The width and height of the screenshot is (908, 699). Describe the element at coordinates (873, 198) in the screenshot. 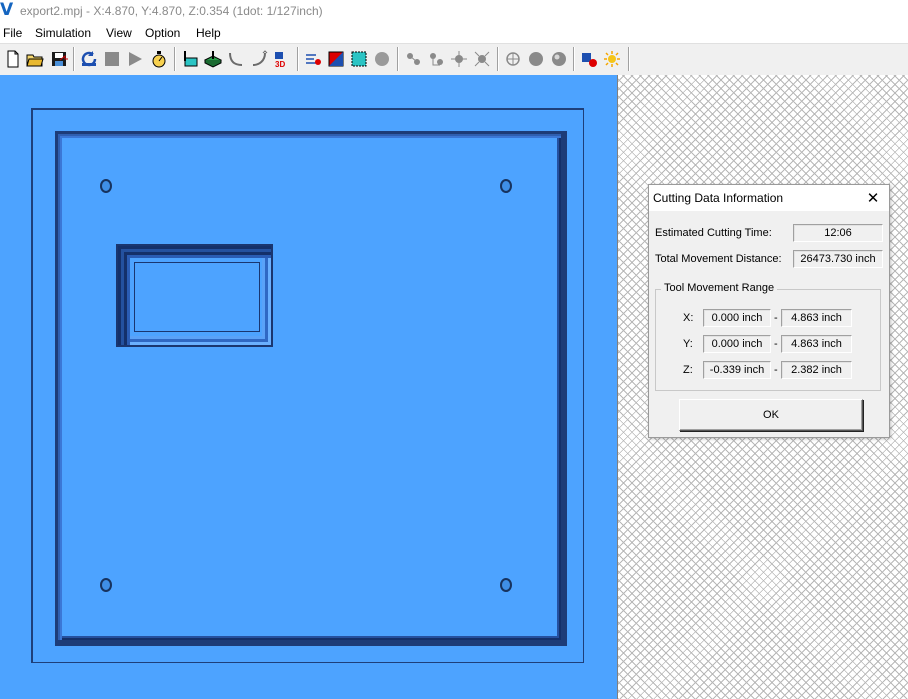

I see `close-icon: ✕` at that location.